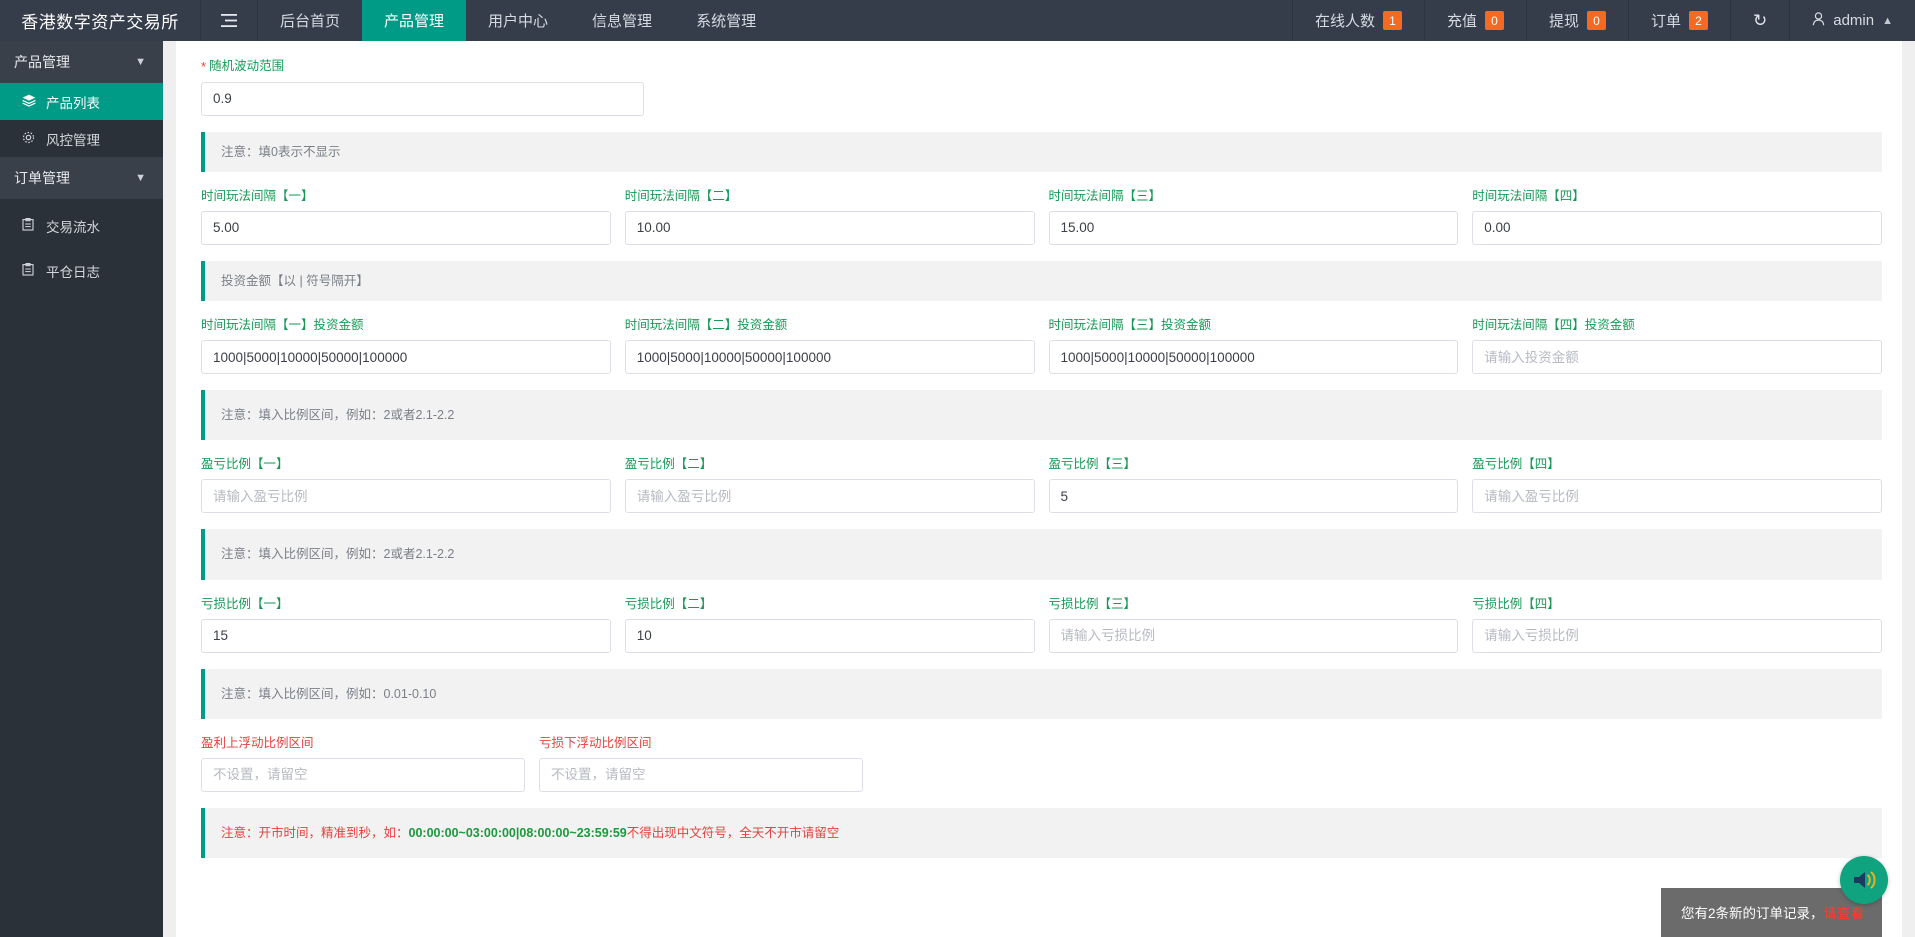 This screenshot has width=1915, height=937. What do you see at coordinates (1698, 20) in the screenshot?
I see `stat-orders-badge: 2` at bounding box center [1698, 20].